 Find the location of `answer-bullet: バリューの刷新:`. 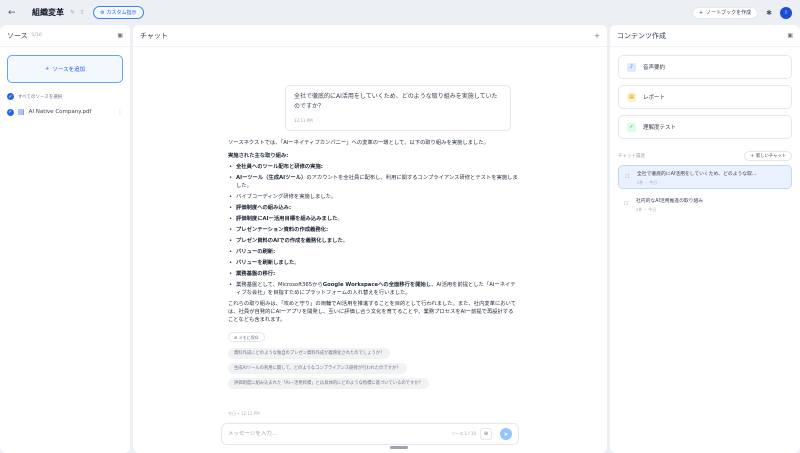

answer-bullet: バリューの刷新: is located at coordinates (373, 252).